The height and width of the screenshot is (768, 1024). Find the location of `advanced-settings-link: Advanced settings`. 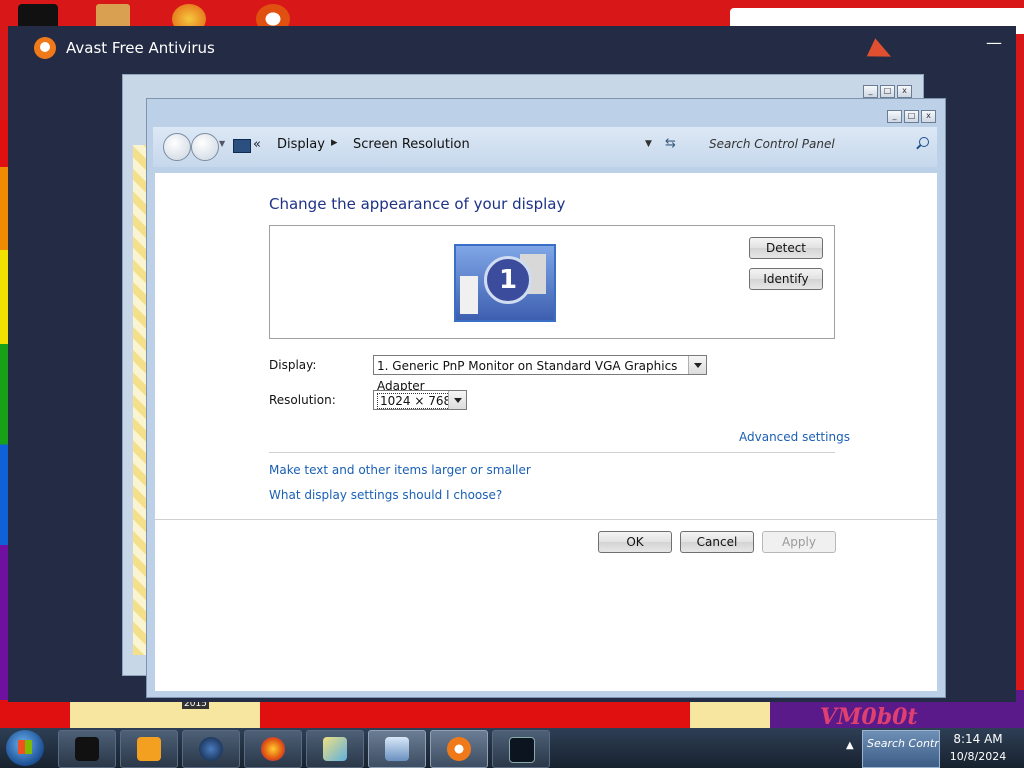

advanced-settings-link: Advanced settings is located at coordinates (794, 437).